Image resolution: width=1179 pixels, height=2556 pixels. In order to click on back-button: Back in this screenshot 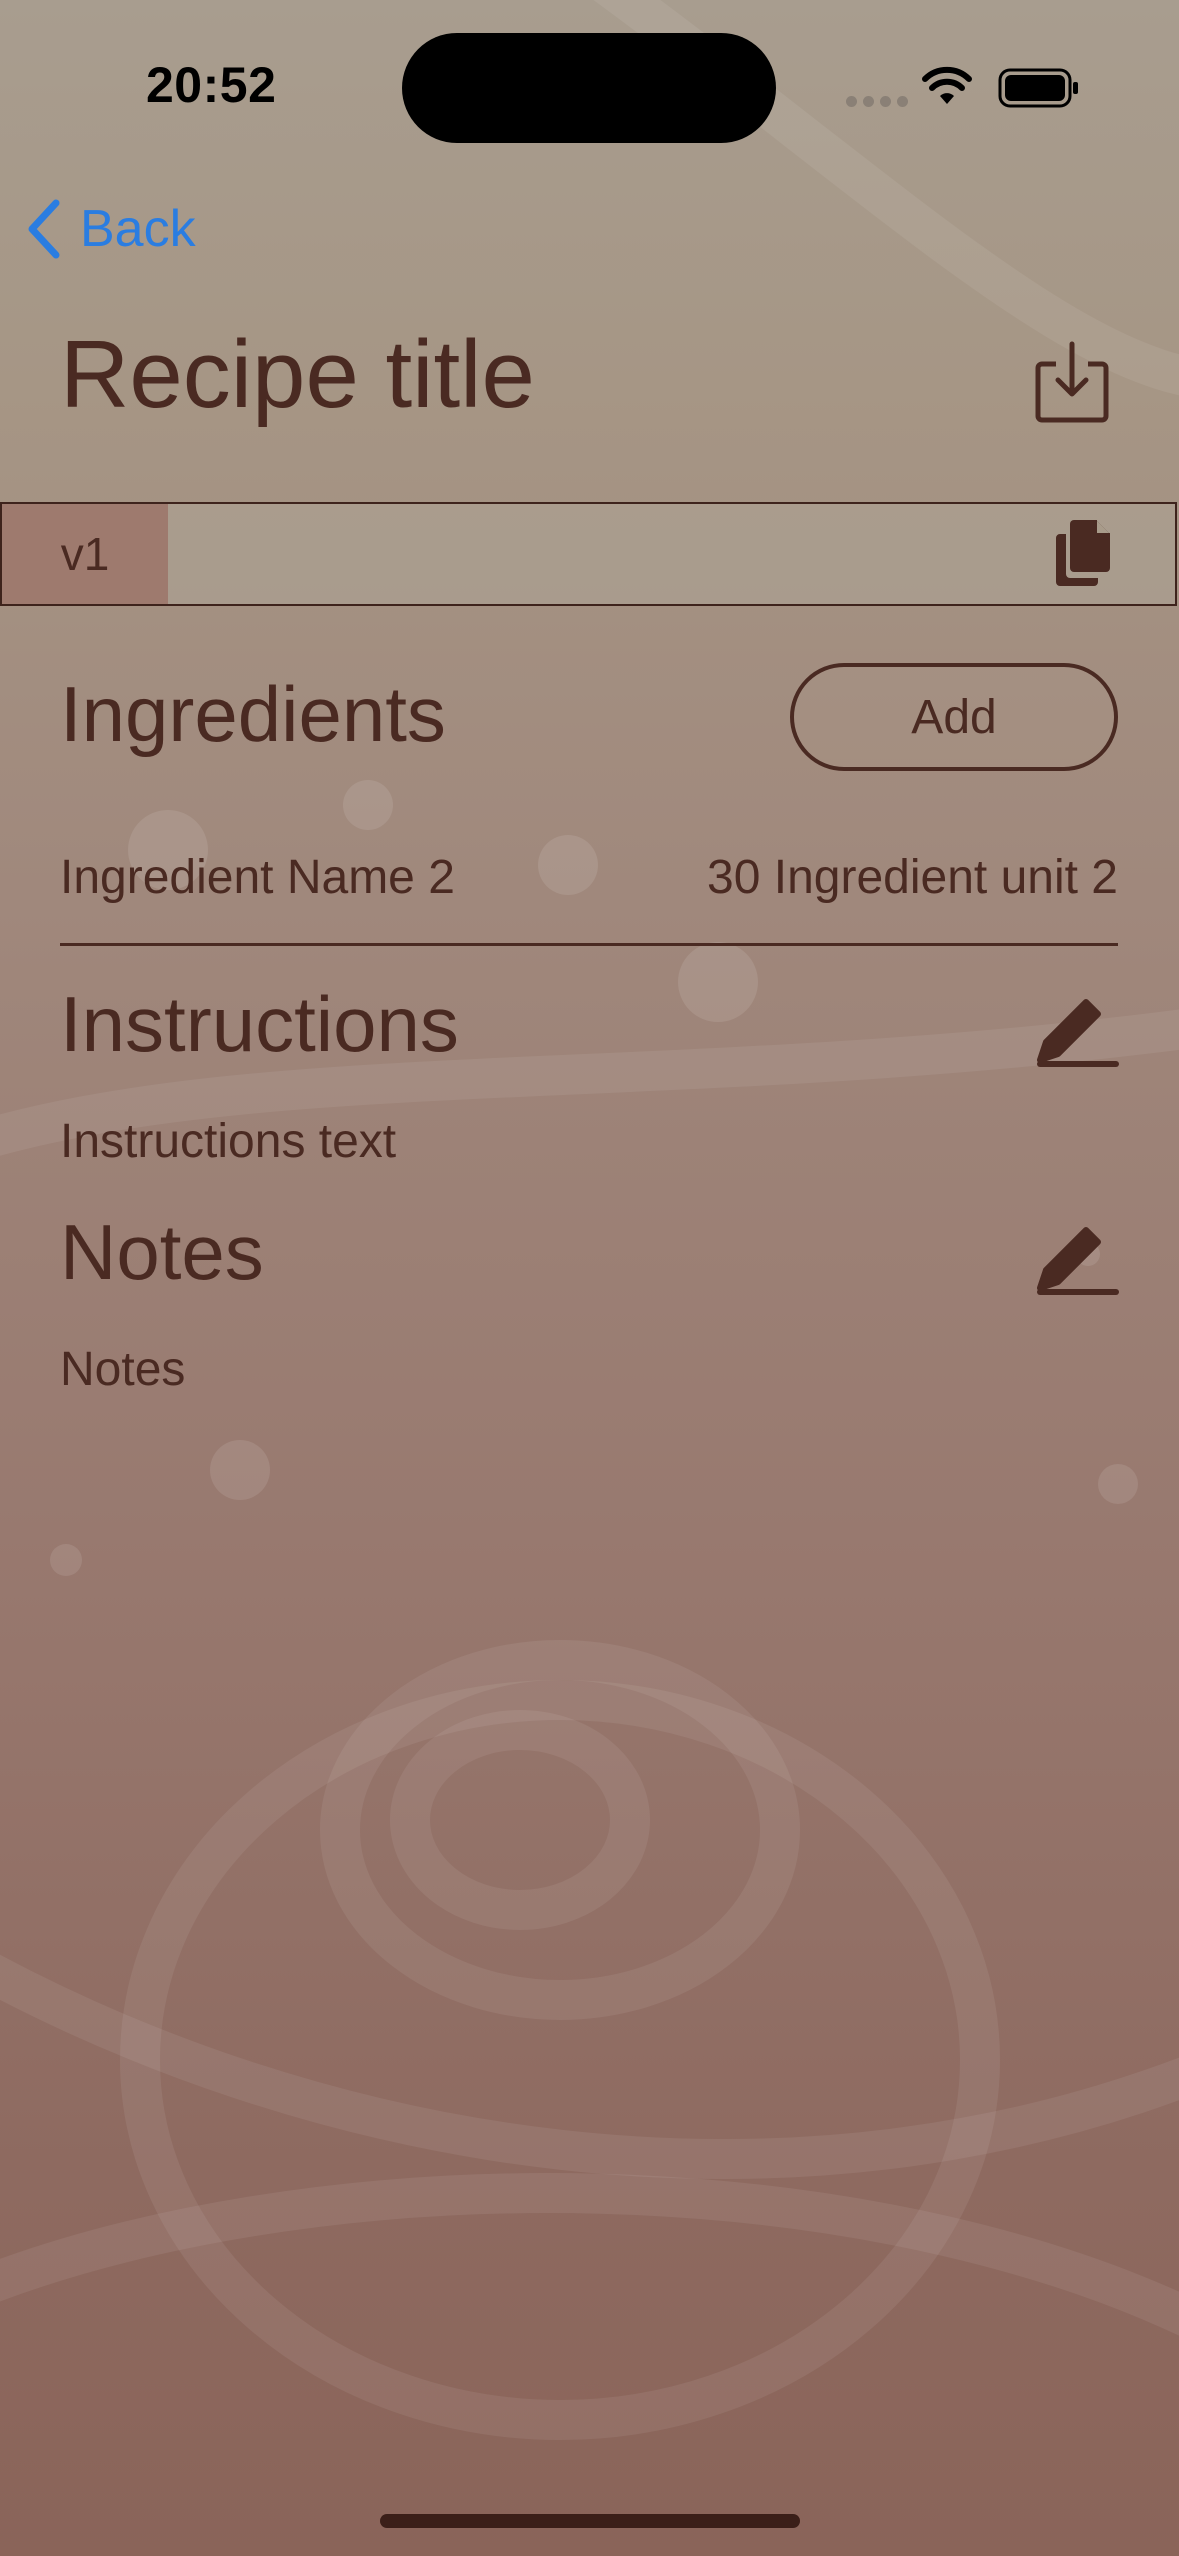, I will do `click(111, 229)`.